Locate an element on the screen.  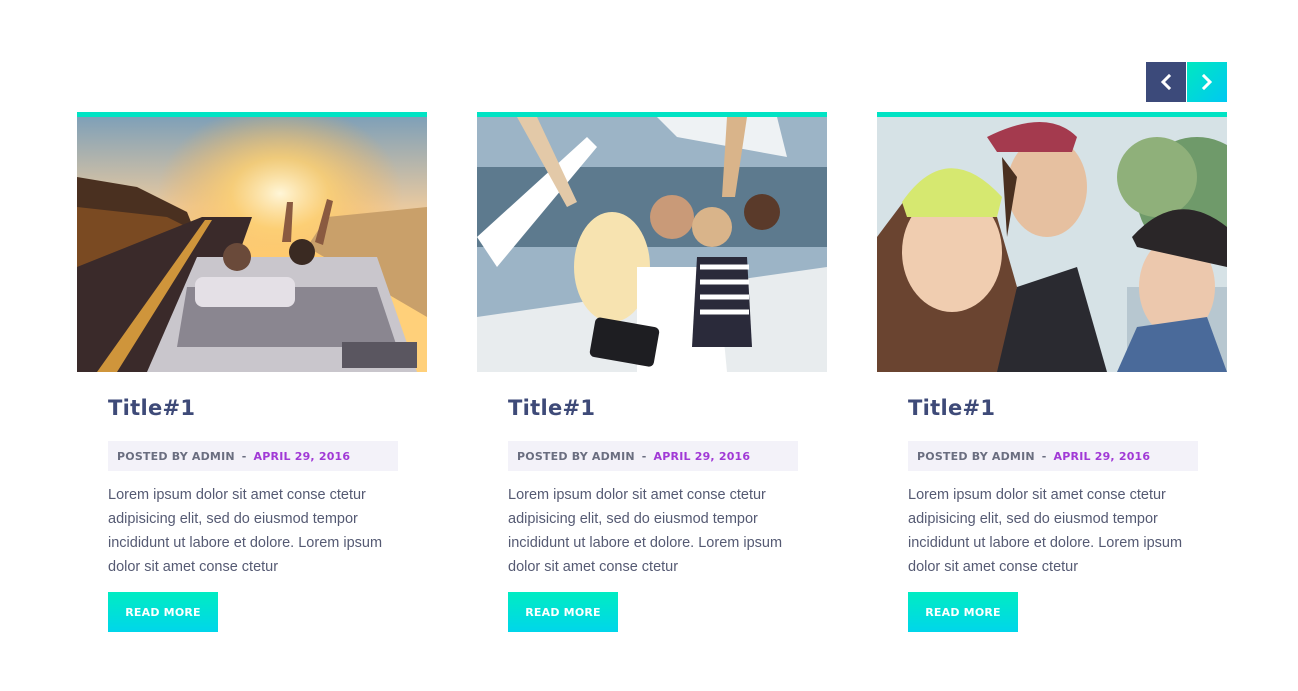
boat-selfie-photo is located at coordinates (652, 244).